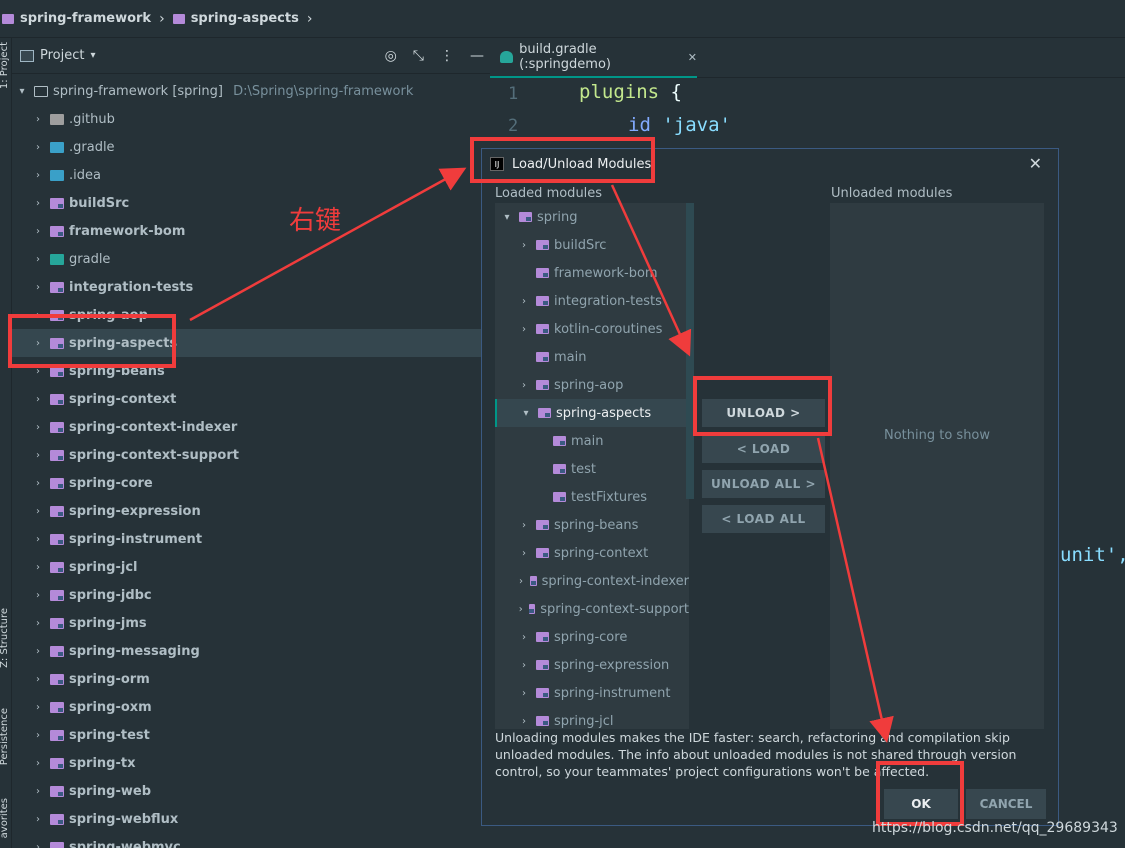  I want to click on tool-tab-structure: Z: Structure, so click(5, 638).